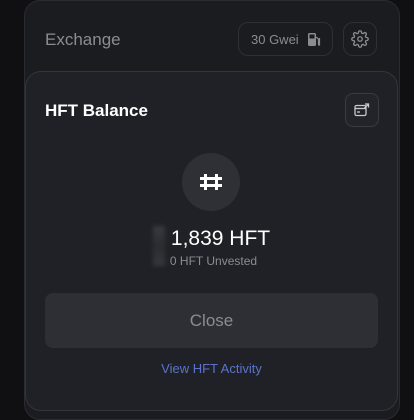  Describe the element at coordinates (211, 368) in the screenshot. I see `view-activity-link: View HFT Activity` at that location.